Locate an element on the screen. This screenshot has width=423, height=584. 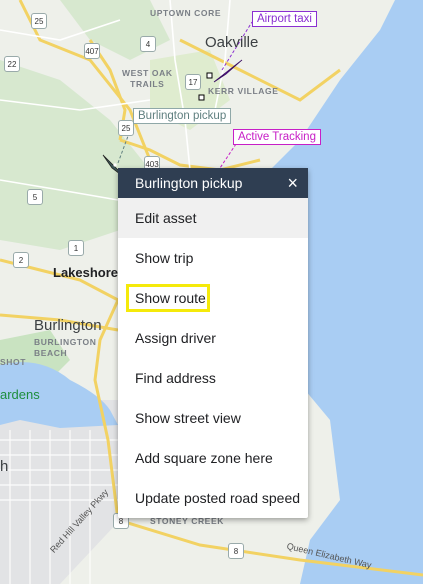
label-shot: SHOT is located at coordinates (13, 362).